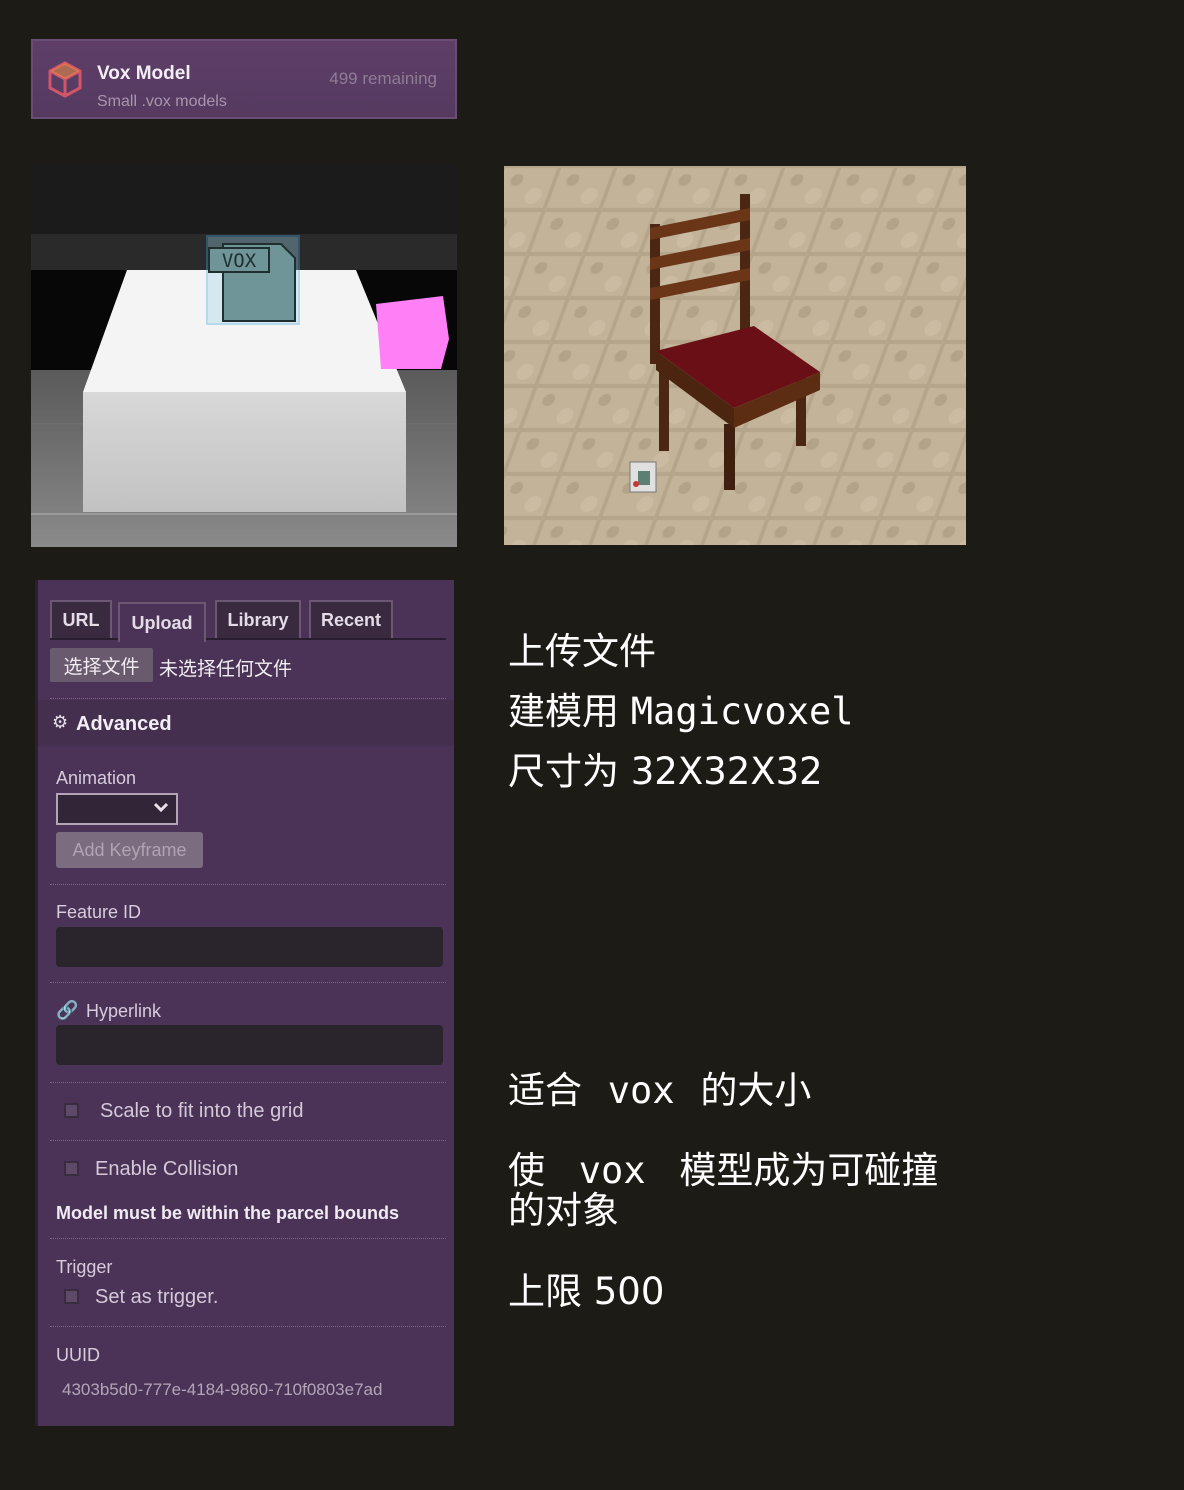 Image resolution: width=1184 pixels, height=1490 pixels. Describe the element at coordinates (65, 79) in the screenshot. I see `vox-cube-logo` at that location.